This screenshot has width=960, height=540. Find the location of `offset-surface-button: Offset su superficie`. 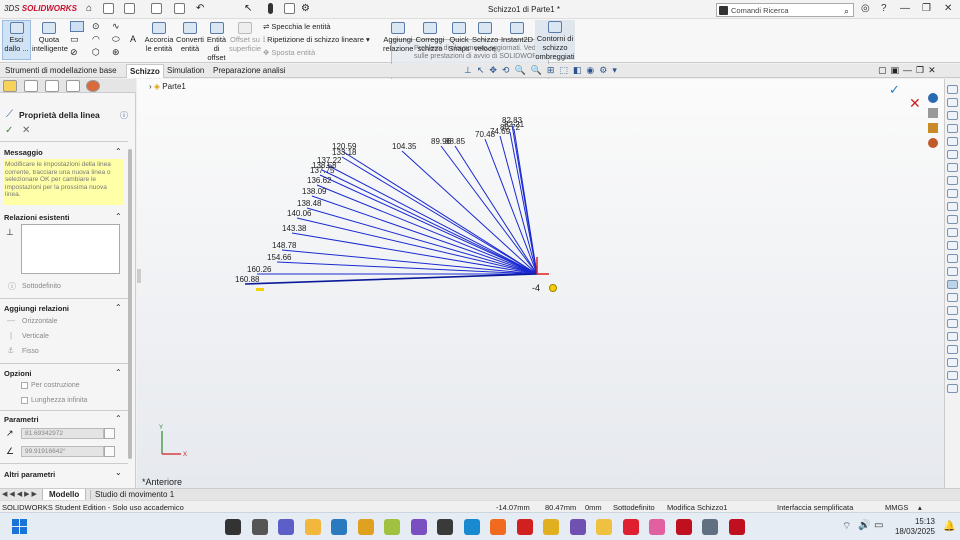

offset-surface-button: Offset su superficie is located at coordinates (245, 37).